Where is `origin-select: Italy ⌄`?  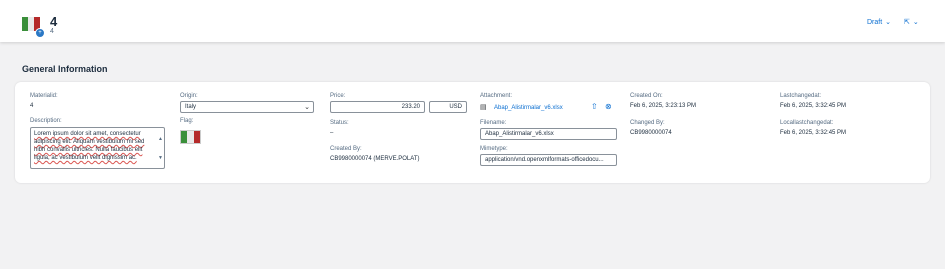 origin-select: Italy ⌄ is located at coordinates (247, 107).